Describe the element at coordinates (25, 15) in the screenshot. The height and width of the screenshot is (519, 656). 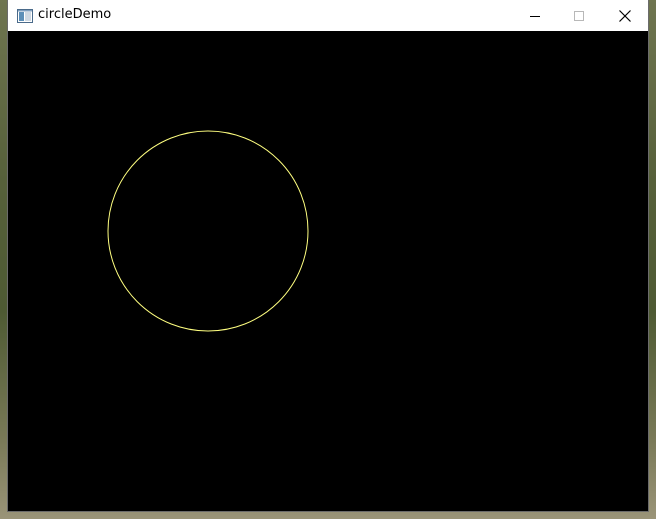
I see `app-window-icon` at that location.